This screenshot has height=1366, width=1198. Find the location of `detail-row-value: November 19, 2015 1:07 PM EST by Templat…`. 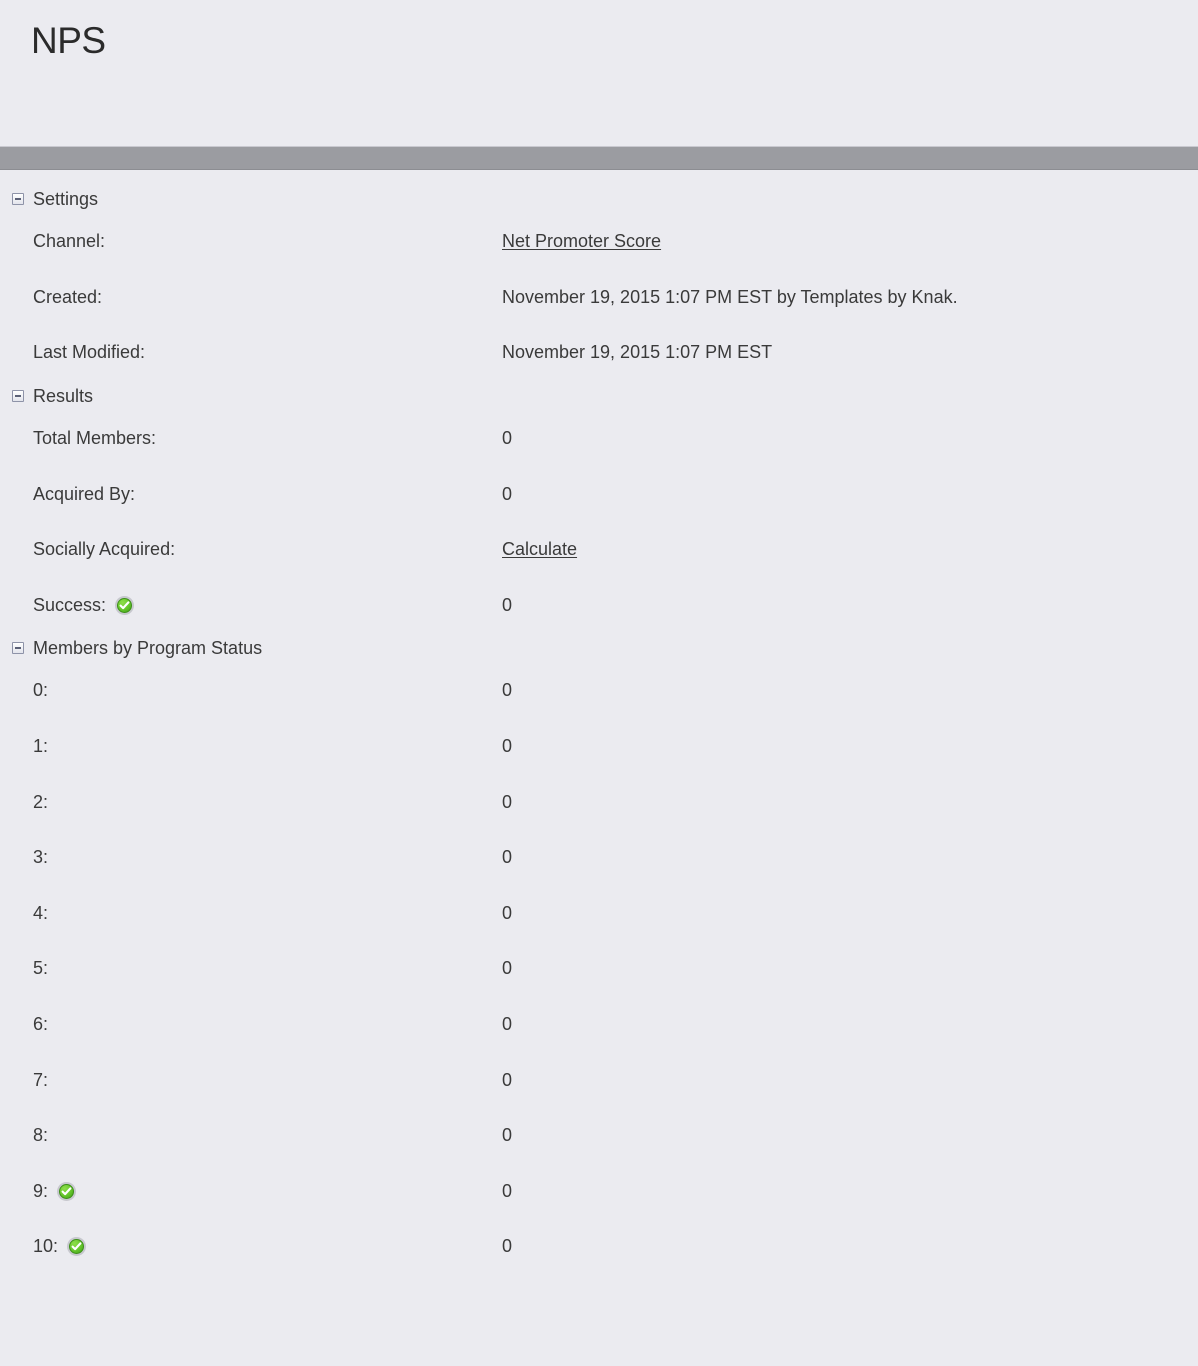

detail-row-value: November 19, 2015 1:07 PM EST by Templat… is located at coordinates (730, 296).